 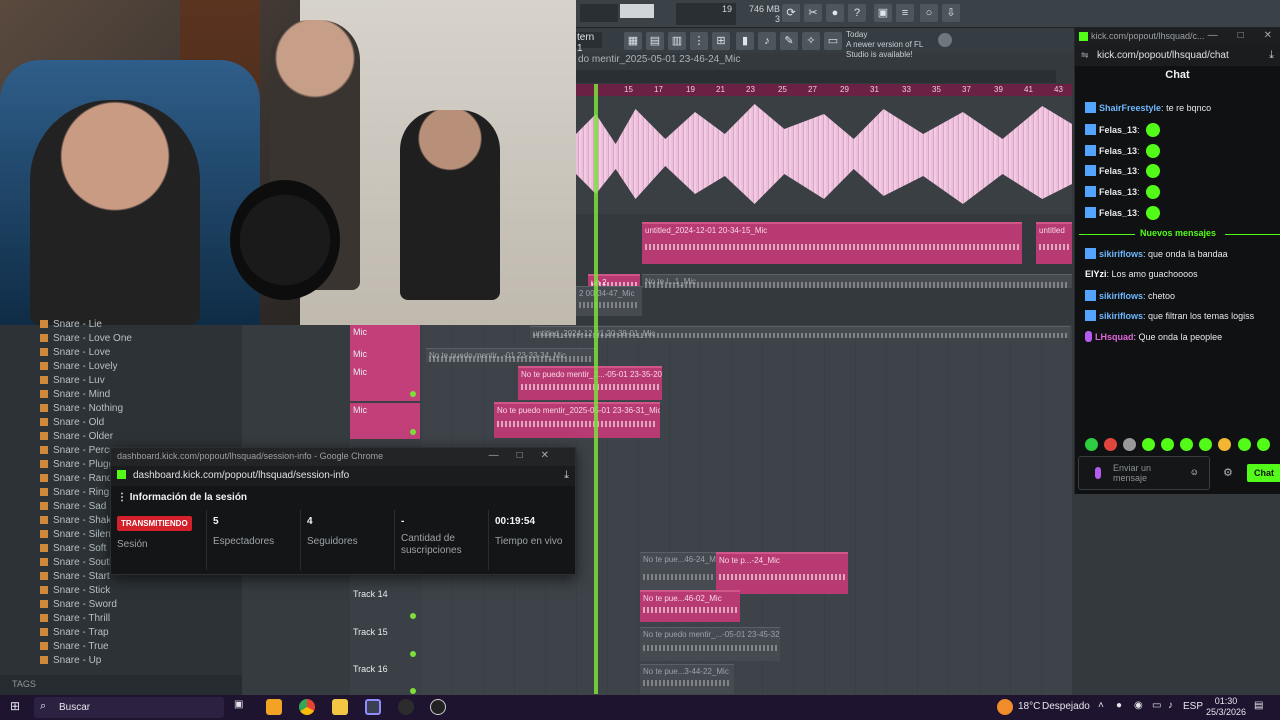 I want to click on chat-message: ShairFreestyle: te re bqnco, so click(x=1148, y=107).